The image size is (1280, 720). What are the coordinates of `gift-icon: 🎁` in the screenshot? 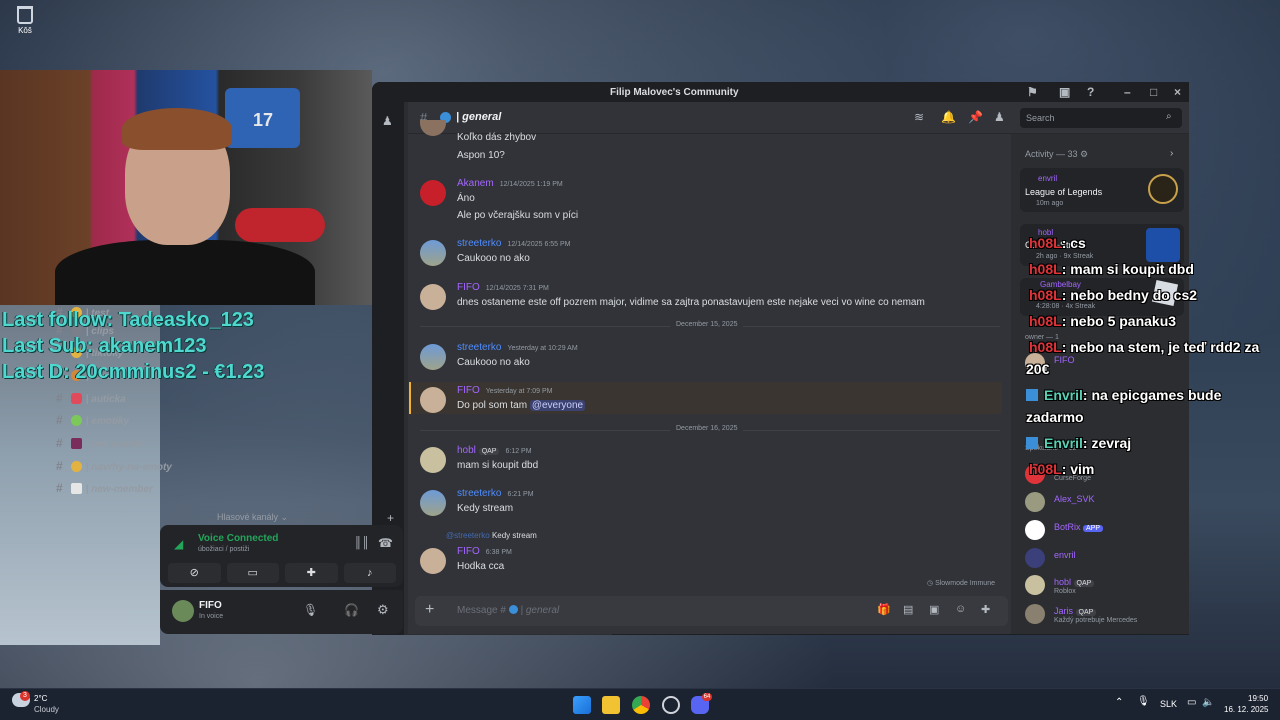 It's located at (884, 609).